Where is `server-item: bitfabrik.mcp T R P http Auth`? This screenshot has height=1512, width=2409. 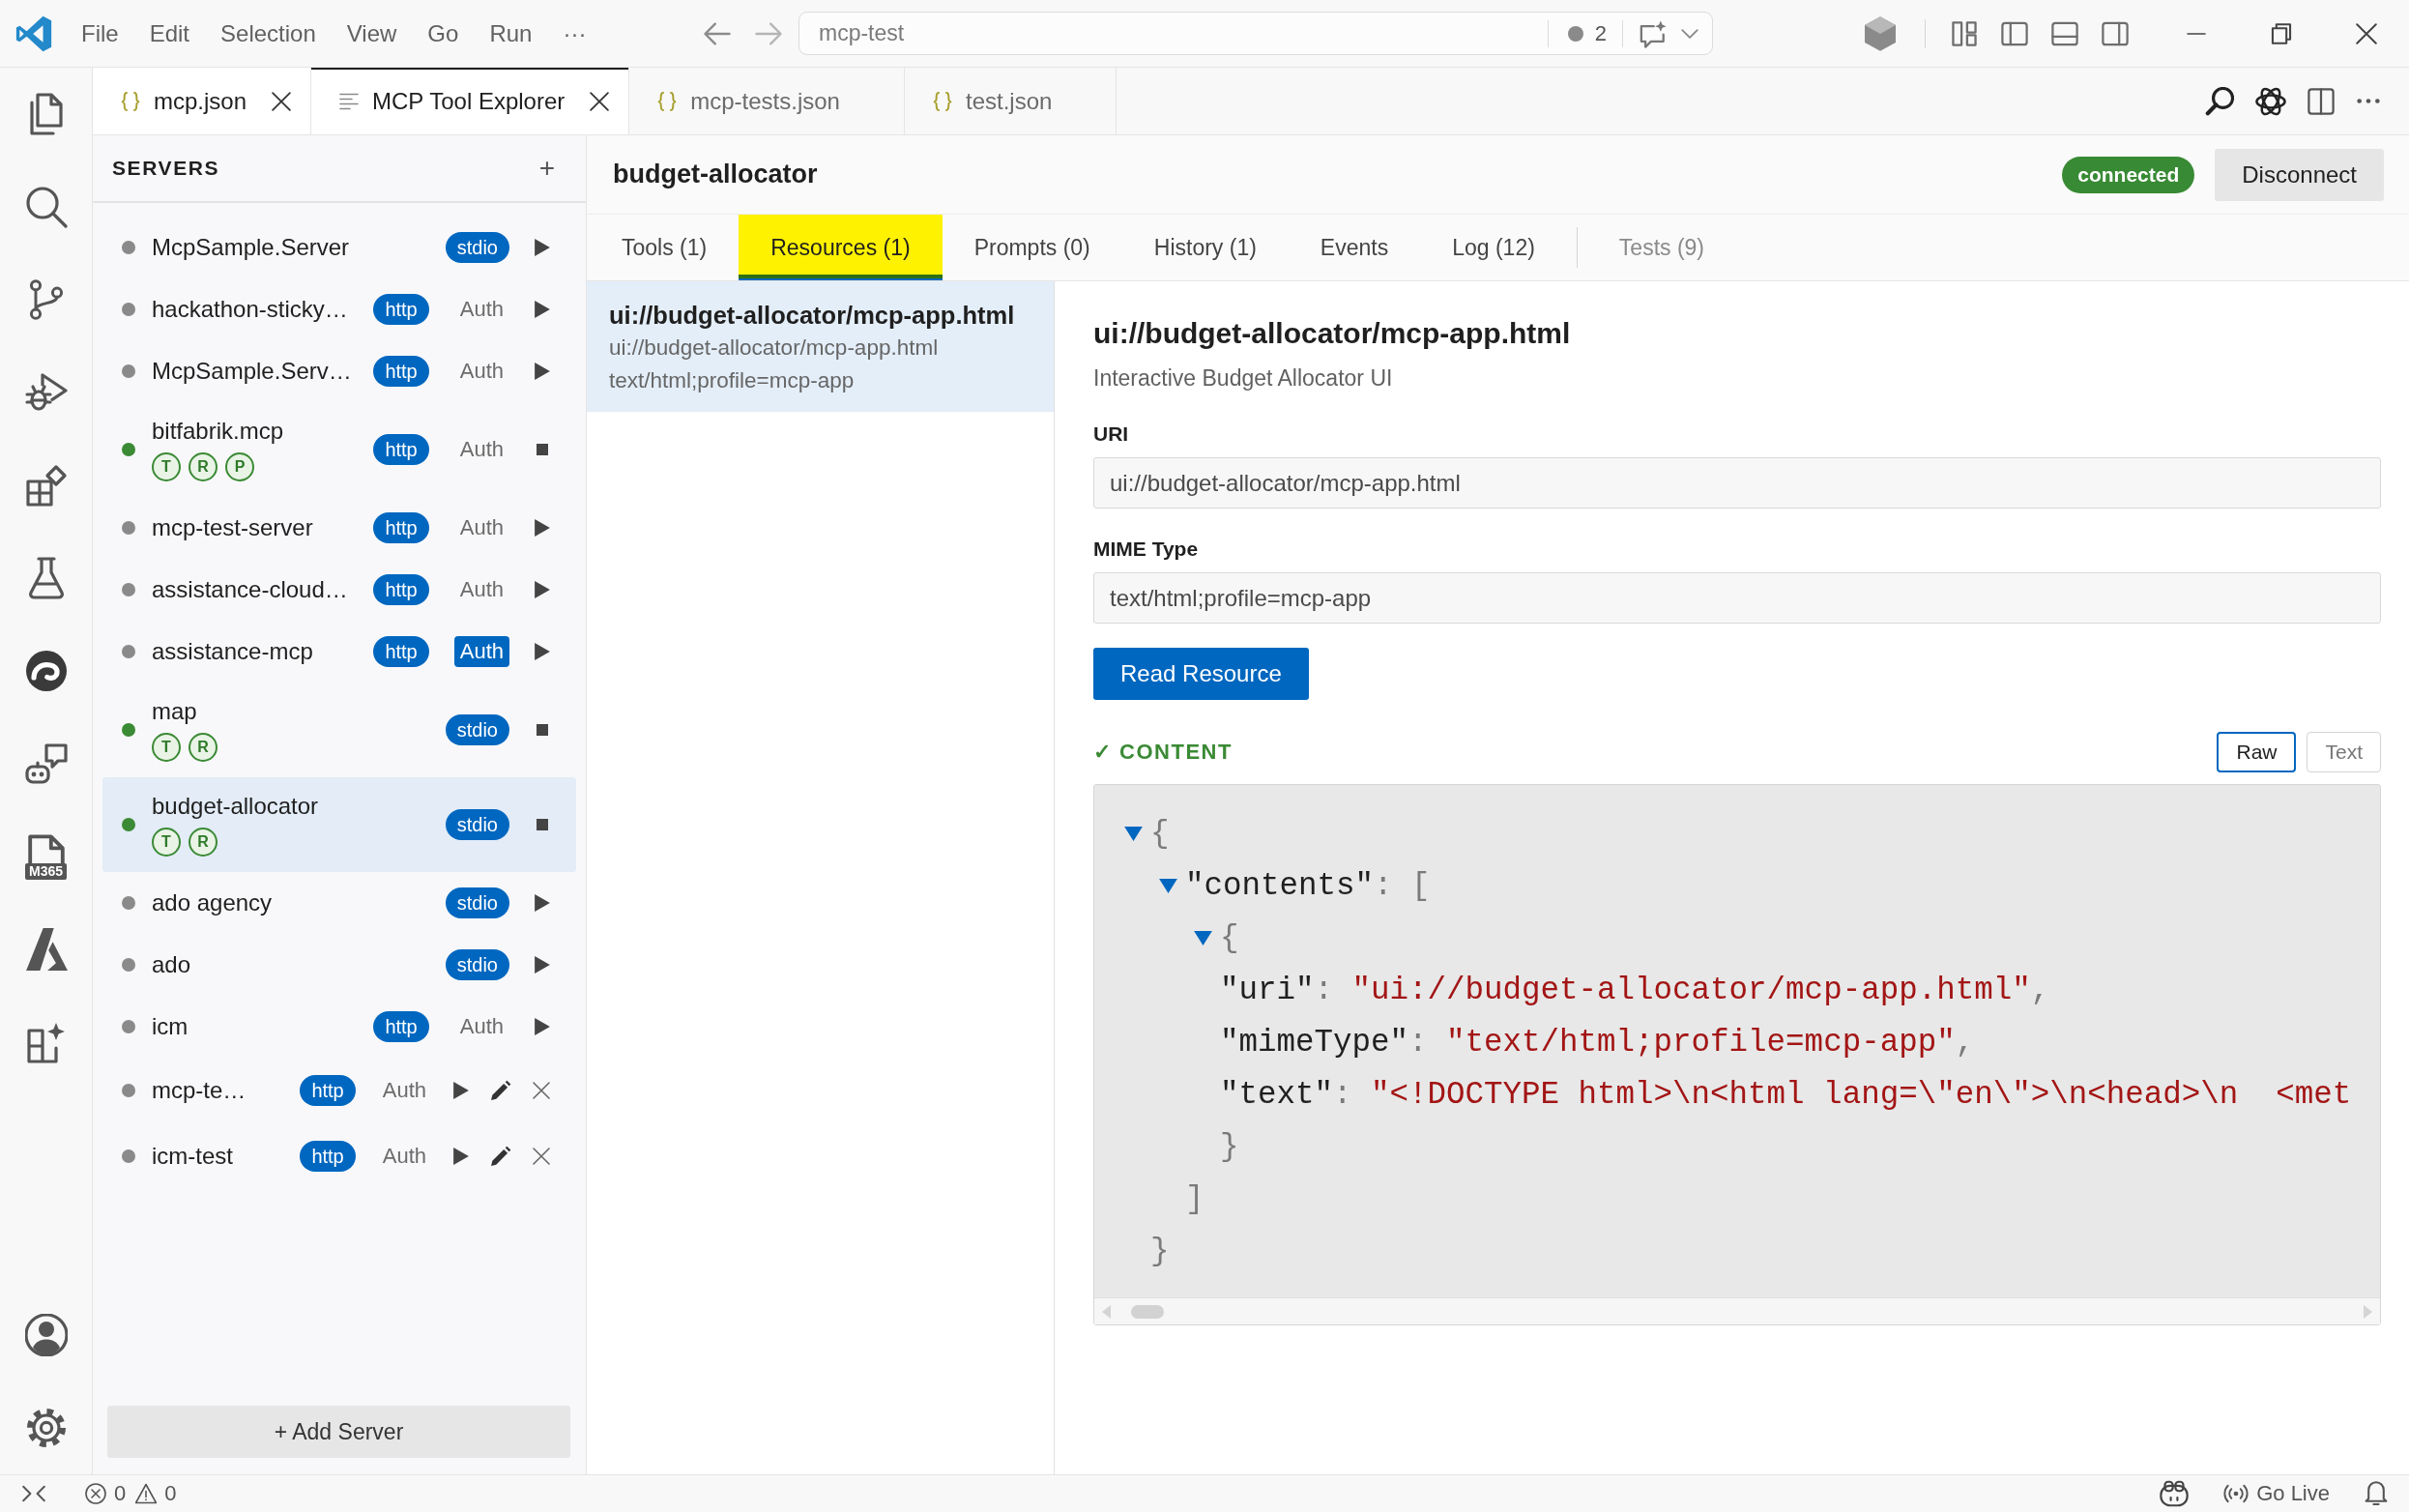
server-item: bitfabrik.mcp T R P http Auth is located at coordinates (339, 449).